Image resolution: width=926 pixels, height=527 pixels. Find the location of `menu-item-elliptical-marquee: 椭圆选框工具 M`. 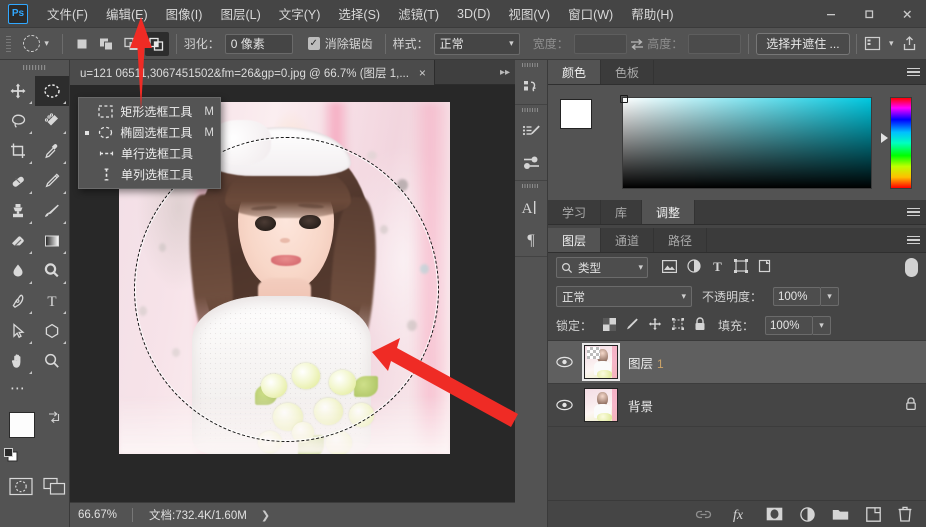

menu-item-elliptical-marquee: 椭圆选框工具 M is located at coordinates (149, 132).